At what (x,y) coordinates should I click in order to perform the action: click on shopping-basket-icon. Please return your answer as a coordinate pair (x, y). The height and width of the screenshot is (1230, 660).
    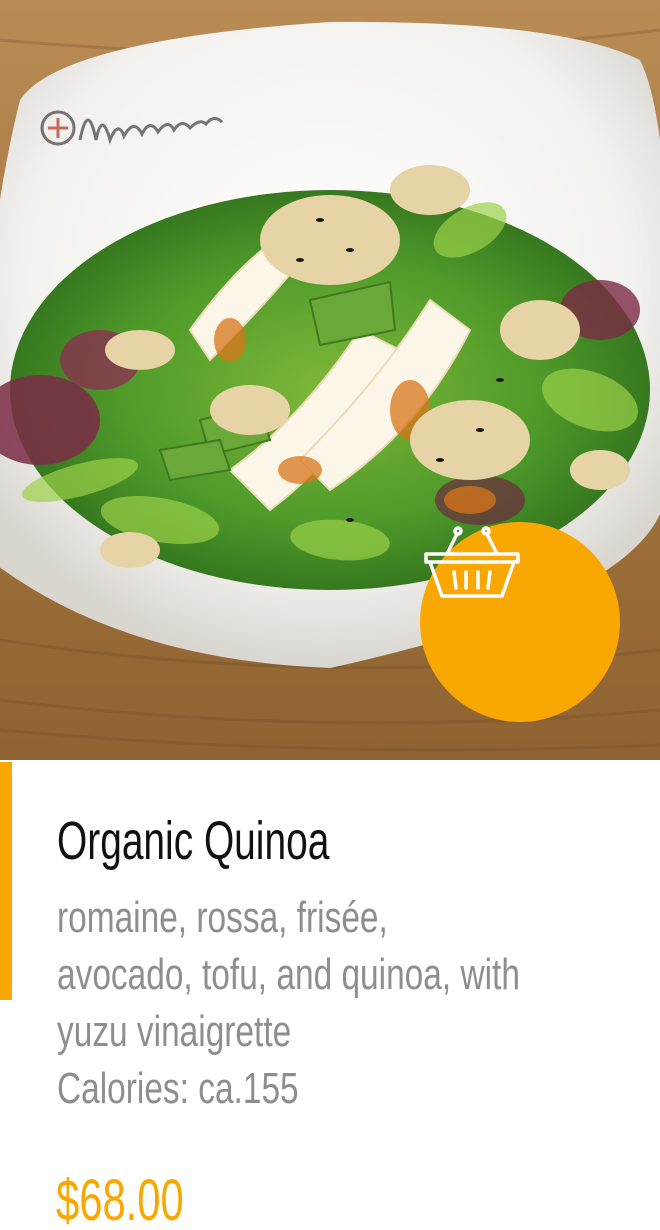
    Looking at the image, I should click on (472, 562).